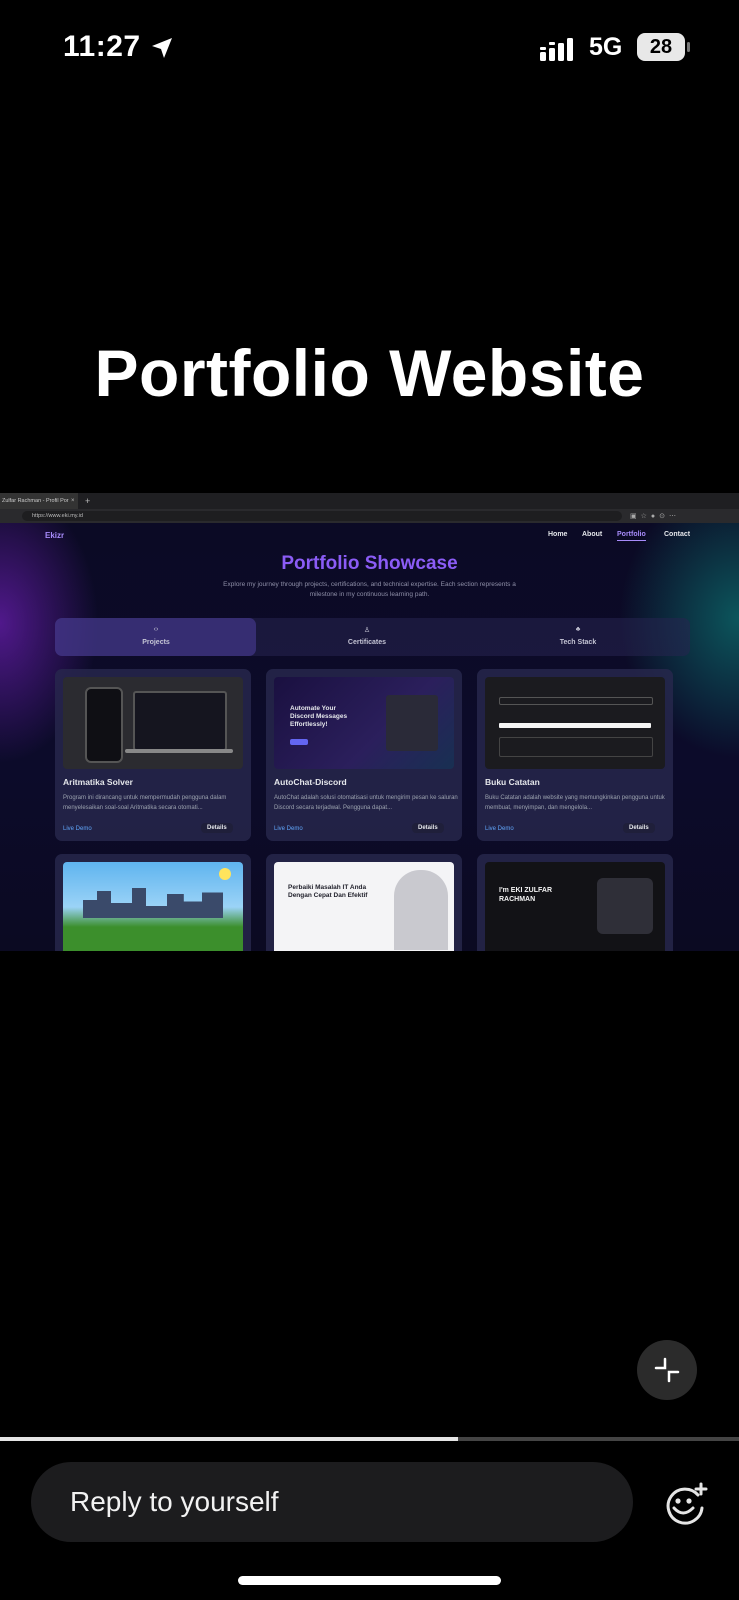  Describe the element at coordinates (367, 630) in the screenshot. I see `certificate-icon: ♙` at that location.